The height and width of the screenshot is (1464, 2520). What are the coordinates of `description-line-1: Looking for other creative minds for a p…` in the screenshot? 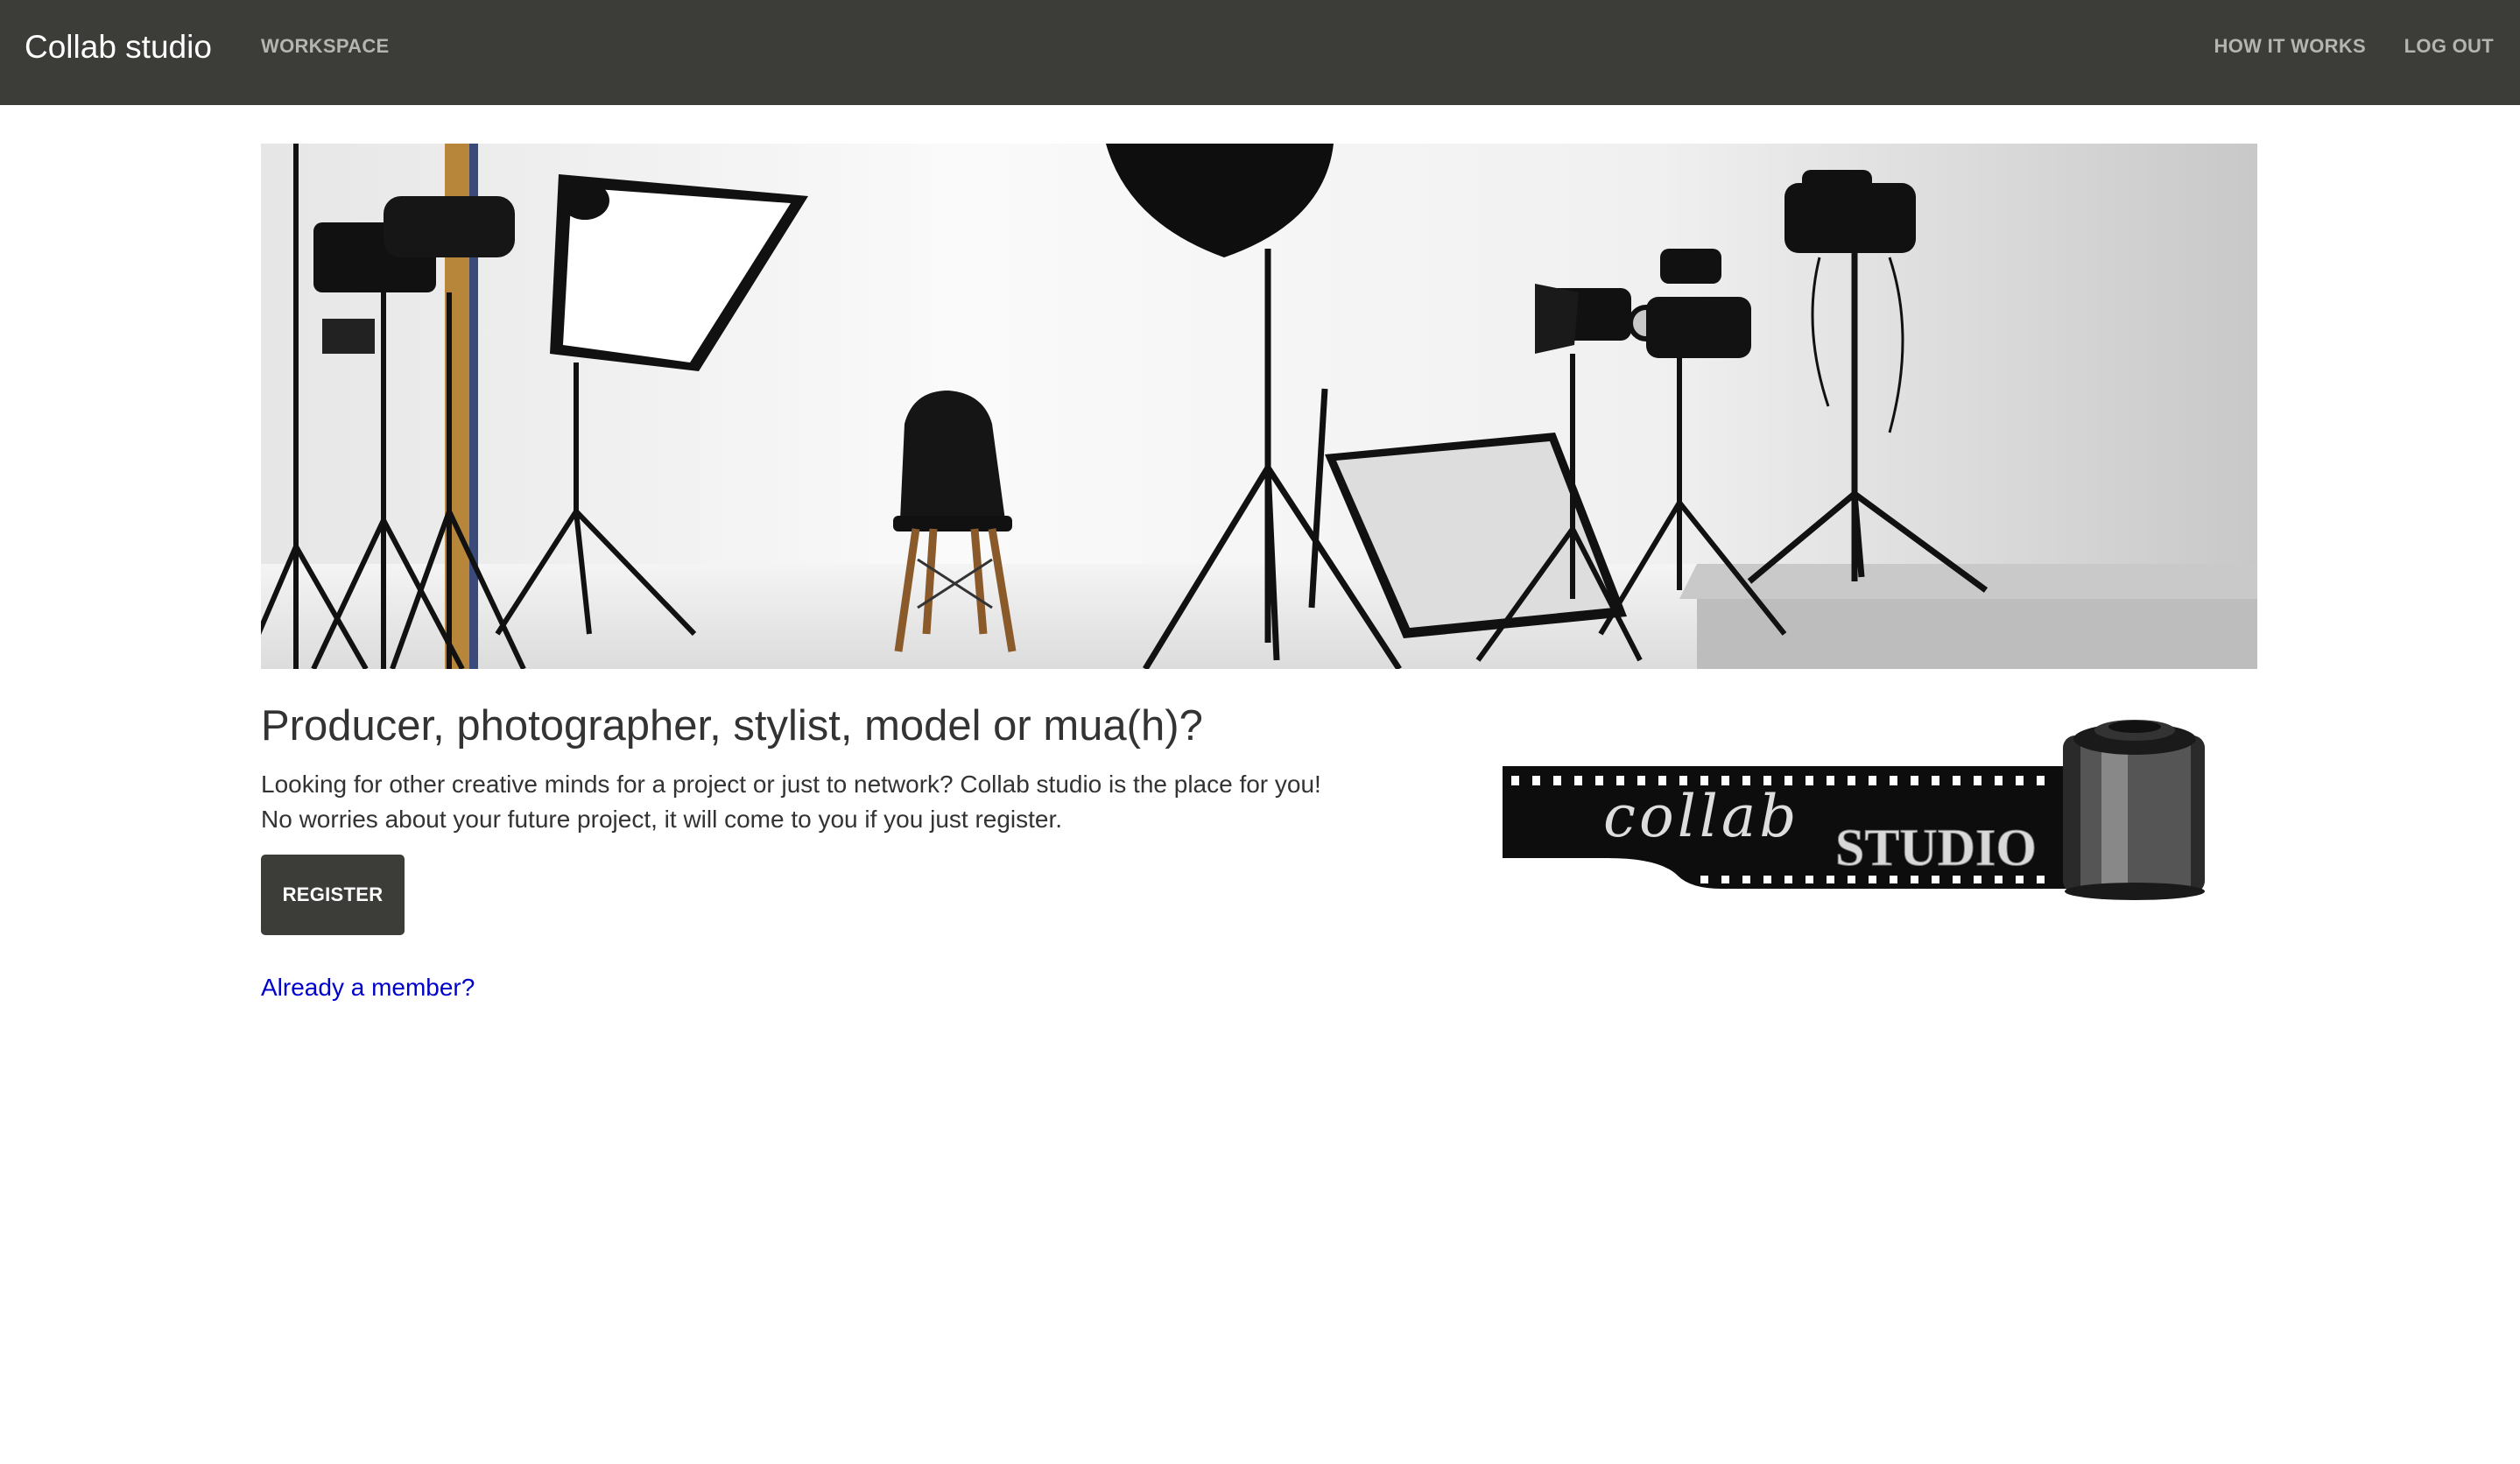 It's located at (791, 784).